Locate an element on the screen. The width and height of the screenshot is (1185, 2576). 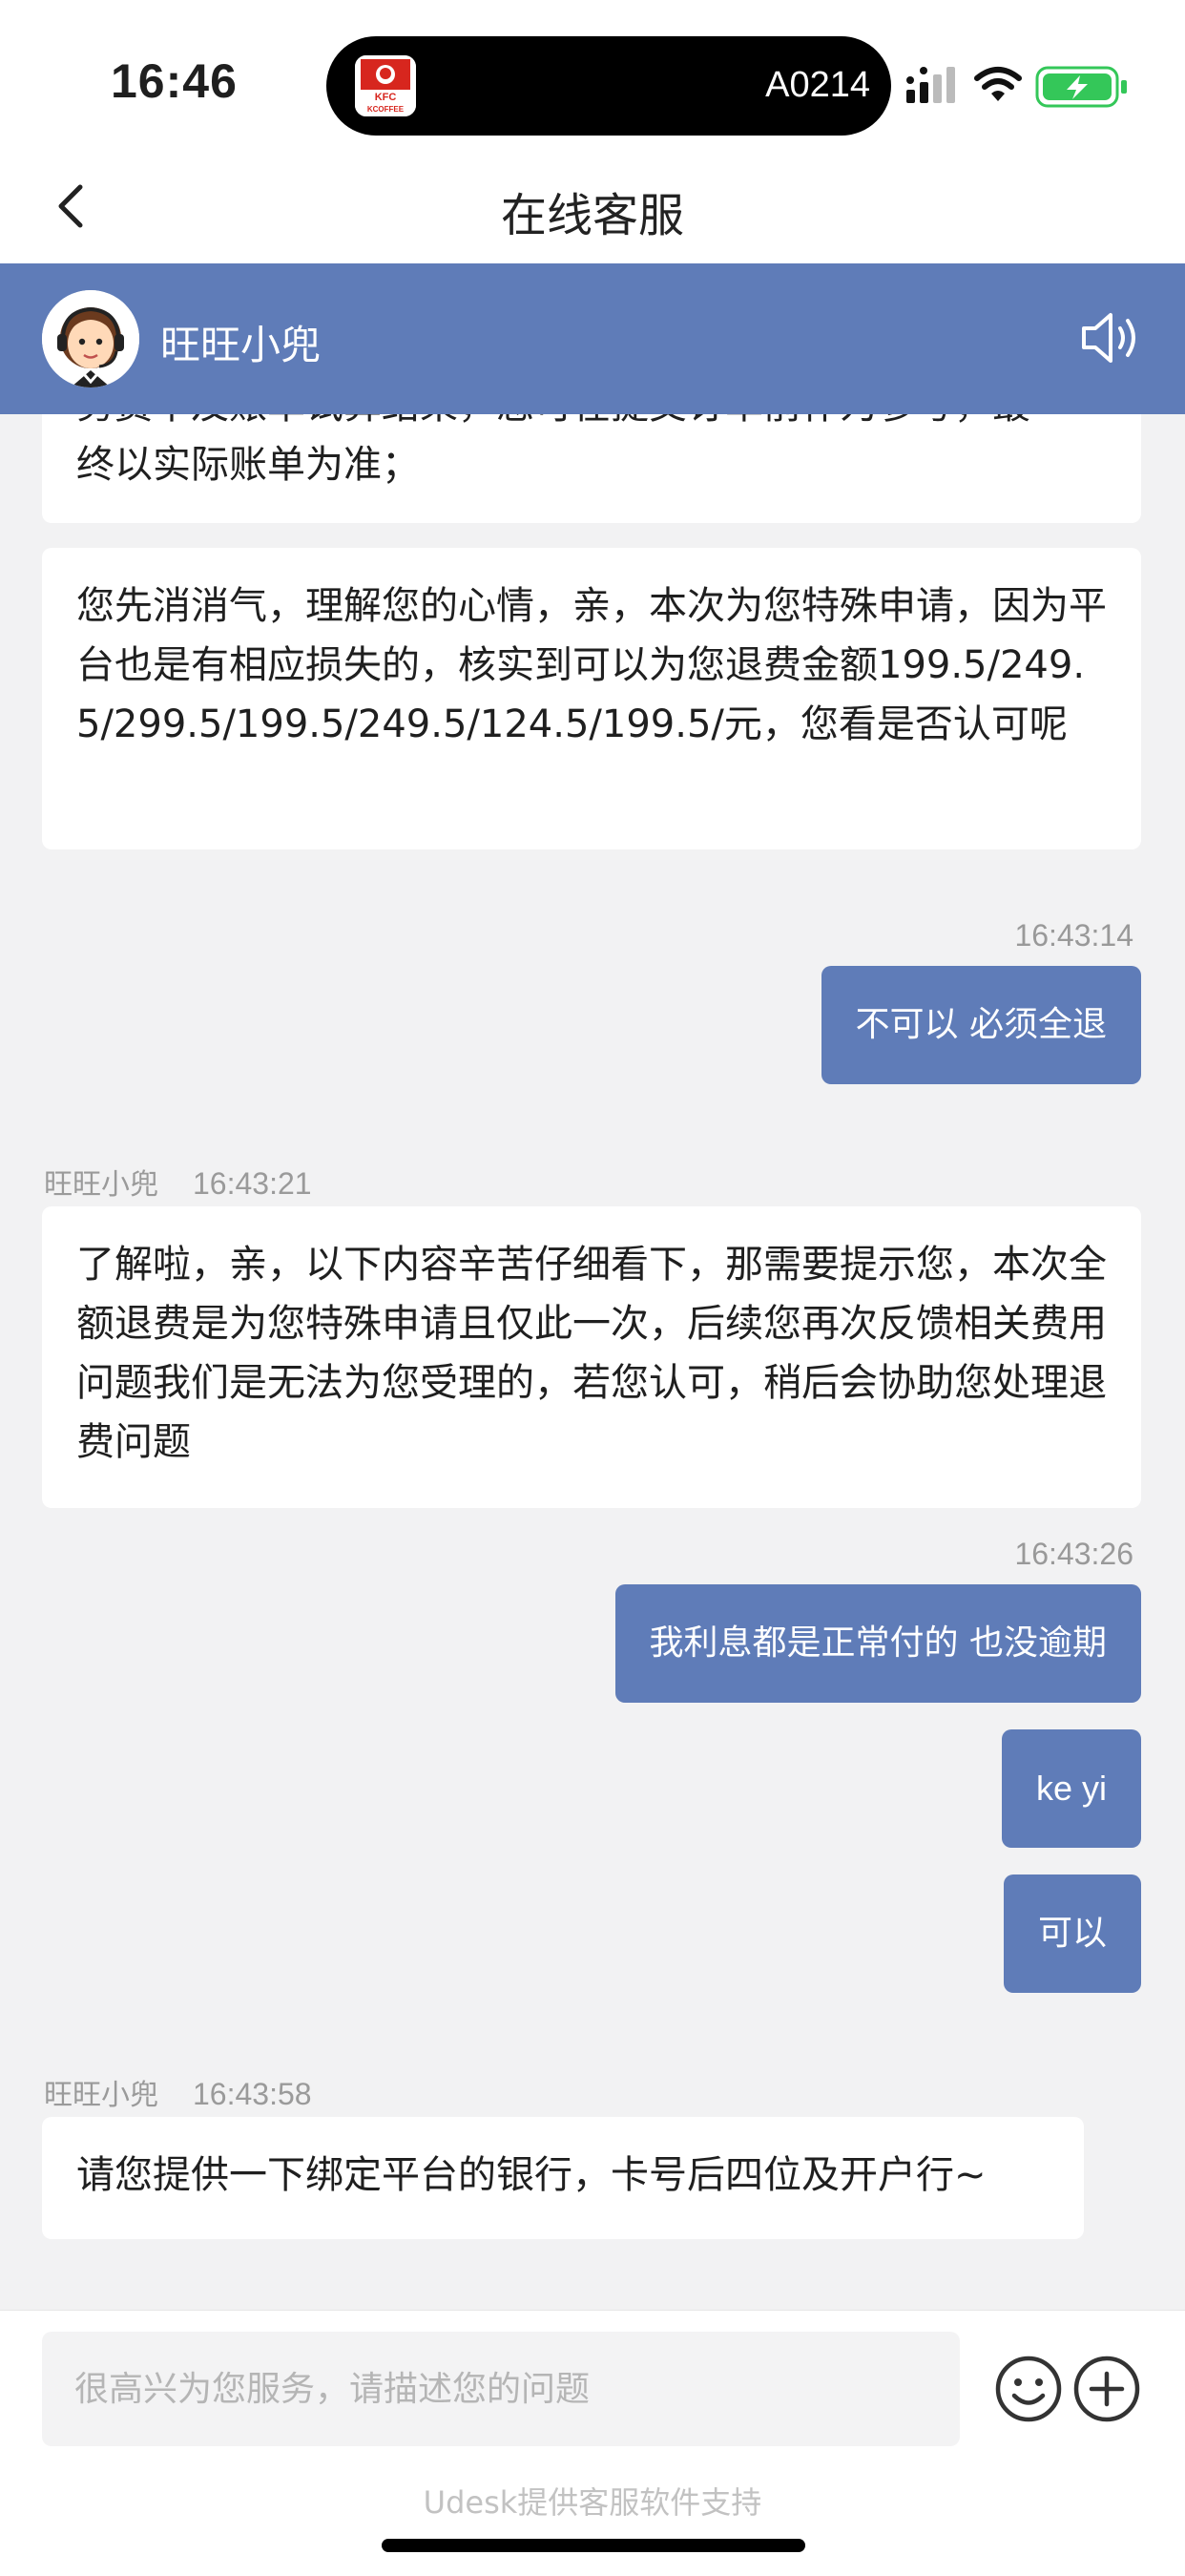
status-icons is located at coordinates (1020, 87).